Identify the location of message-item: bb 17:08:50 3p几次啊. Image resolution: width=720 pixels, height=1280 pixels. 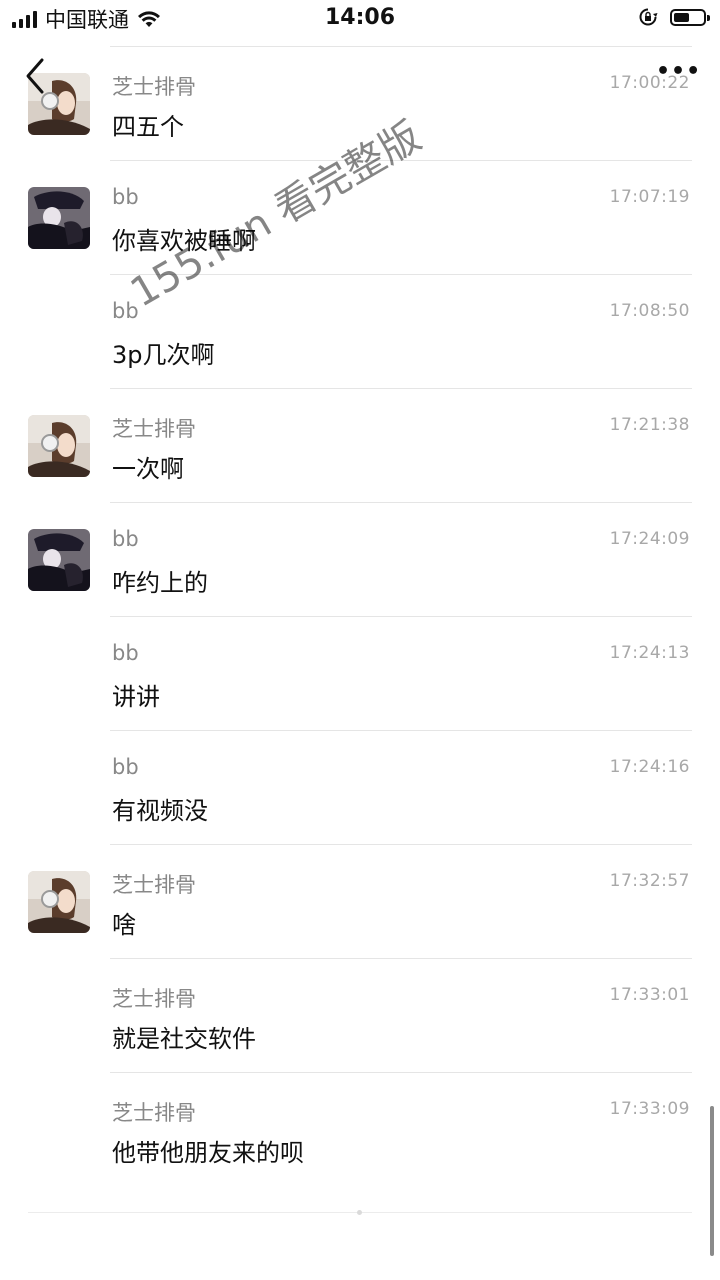
(360, 332).